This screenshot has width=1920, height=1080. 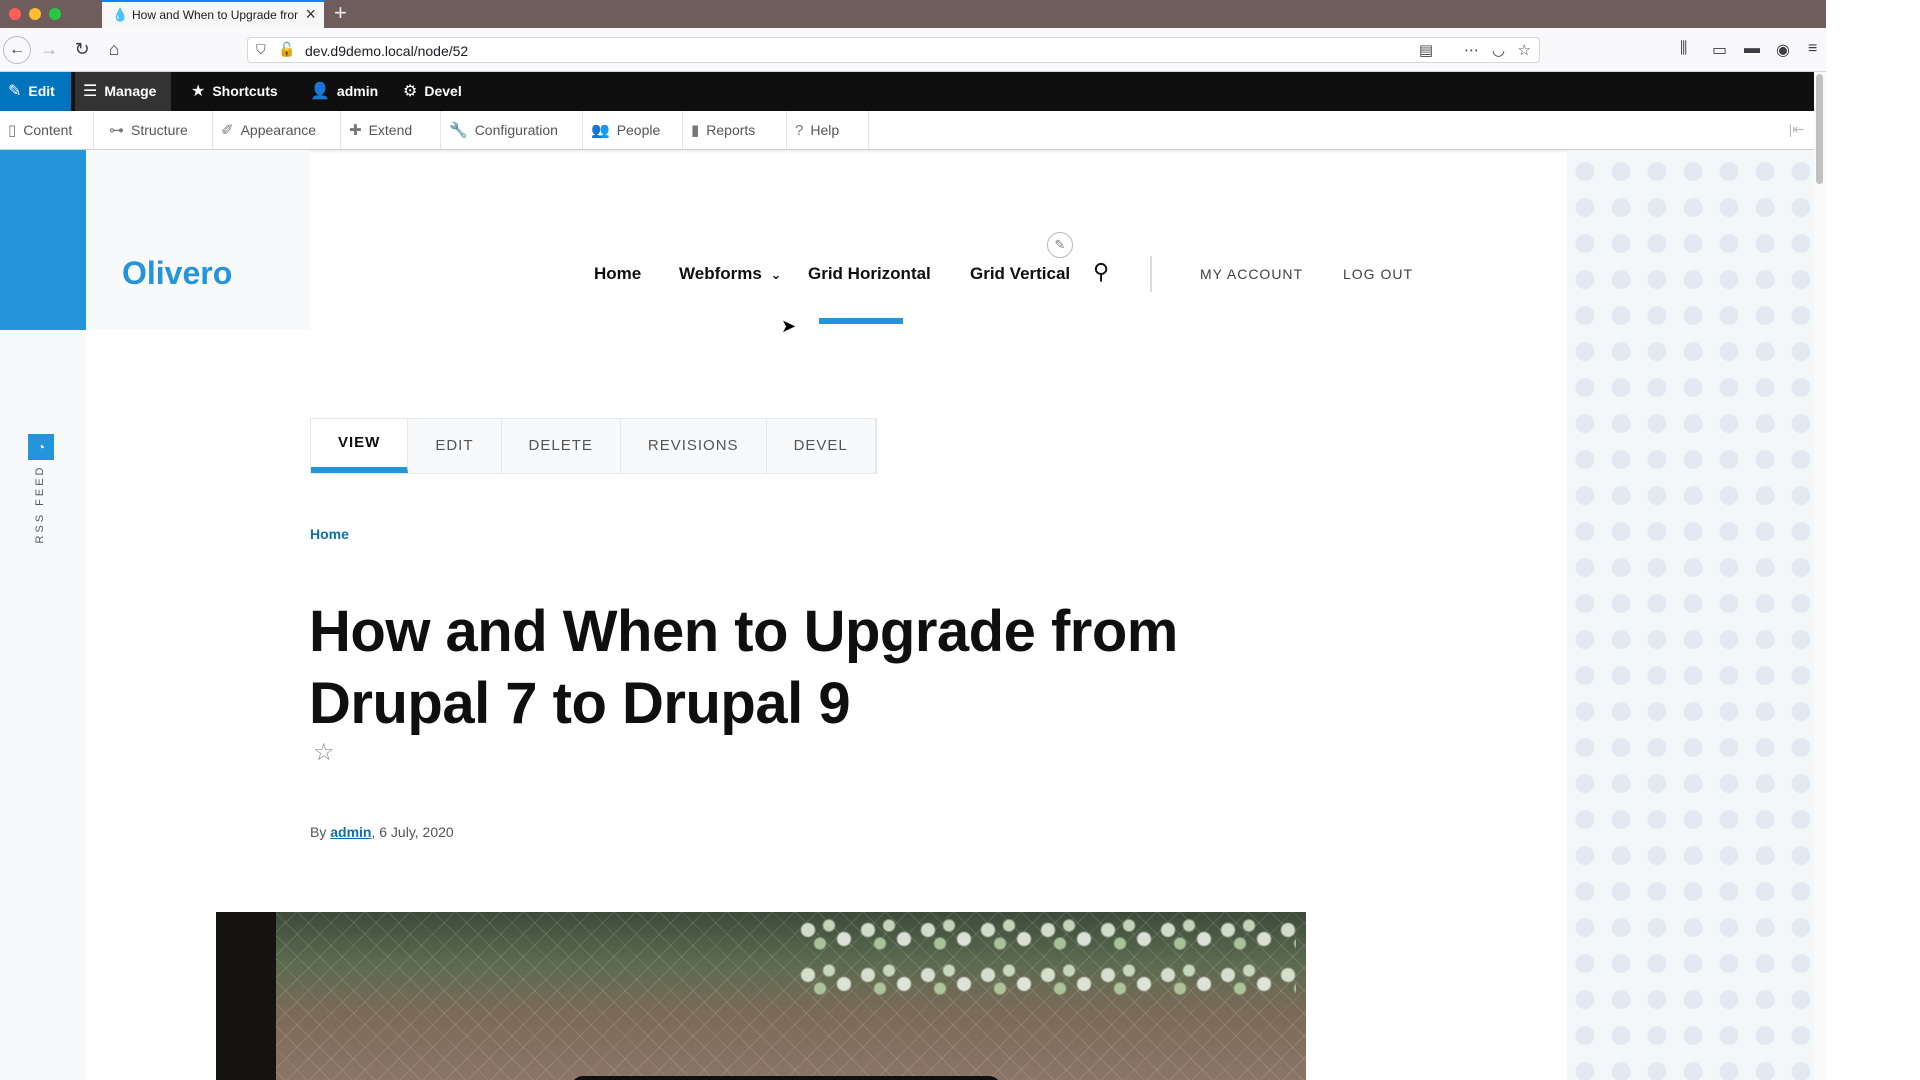 I want to click on close-window-button, so click(x=15, y=14).